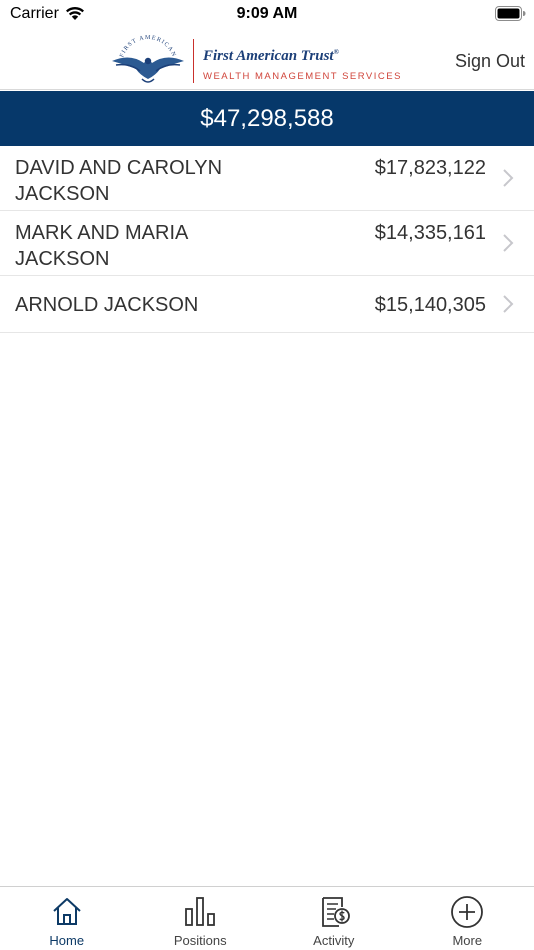 The width and height of the screenshot is (534, 950). Describe the element at coordinates (200, 911) in the screenshot. I see `bar-chart-icon` at that location.